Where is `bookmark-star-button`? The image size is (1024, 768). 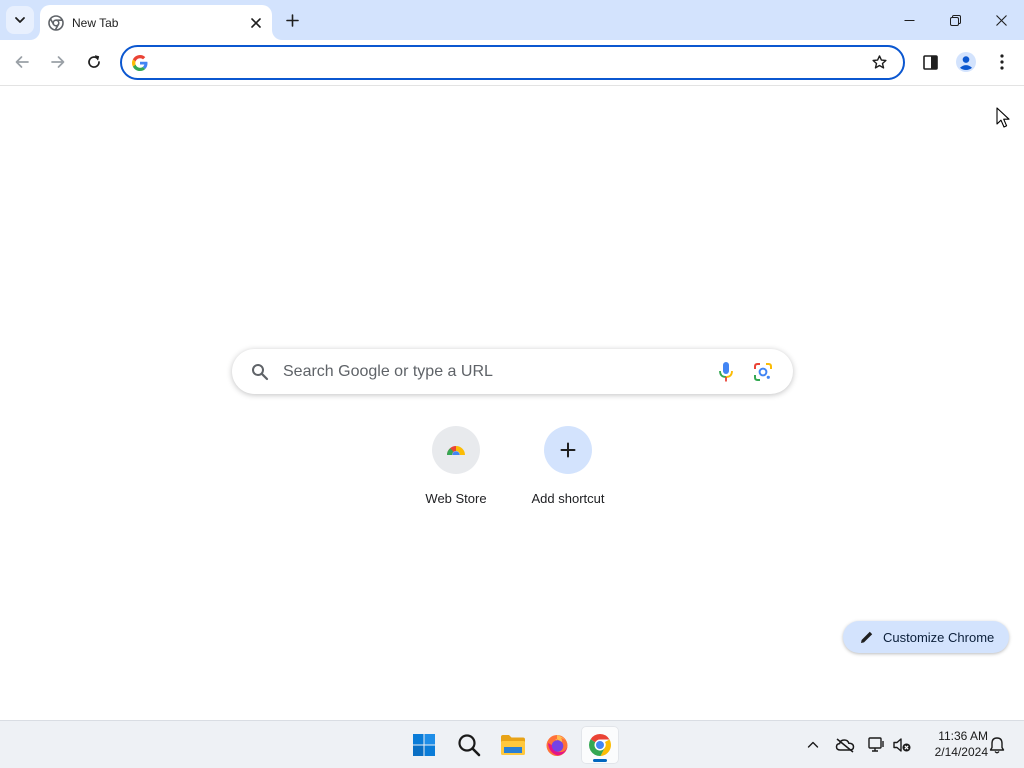 bookmark-star-button is located at coordinates (879, 63).